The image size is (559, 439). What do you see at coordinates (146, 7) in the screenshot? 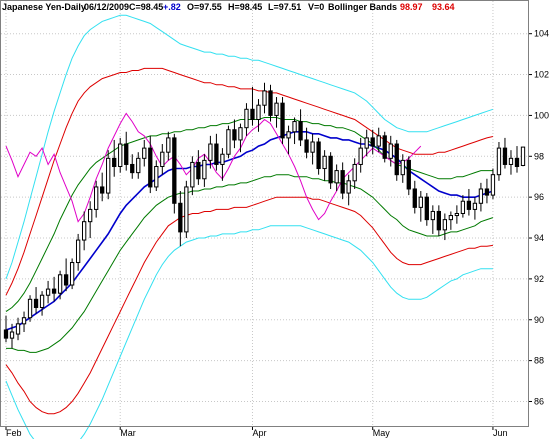
I see `header-close: C=98.45` at bounding box center [146, 7].